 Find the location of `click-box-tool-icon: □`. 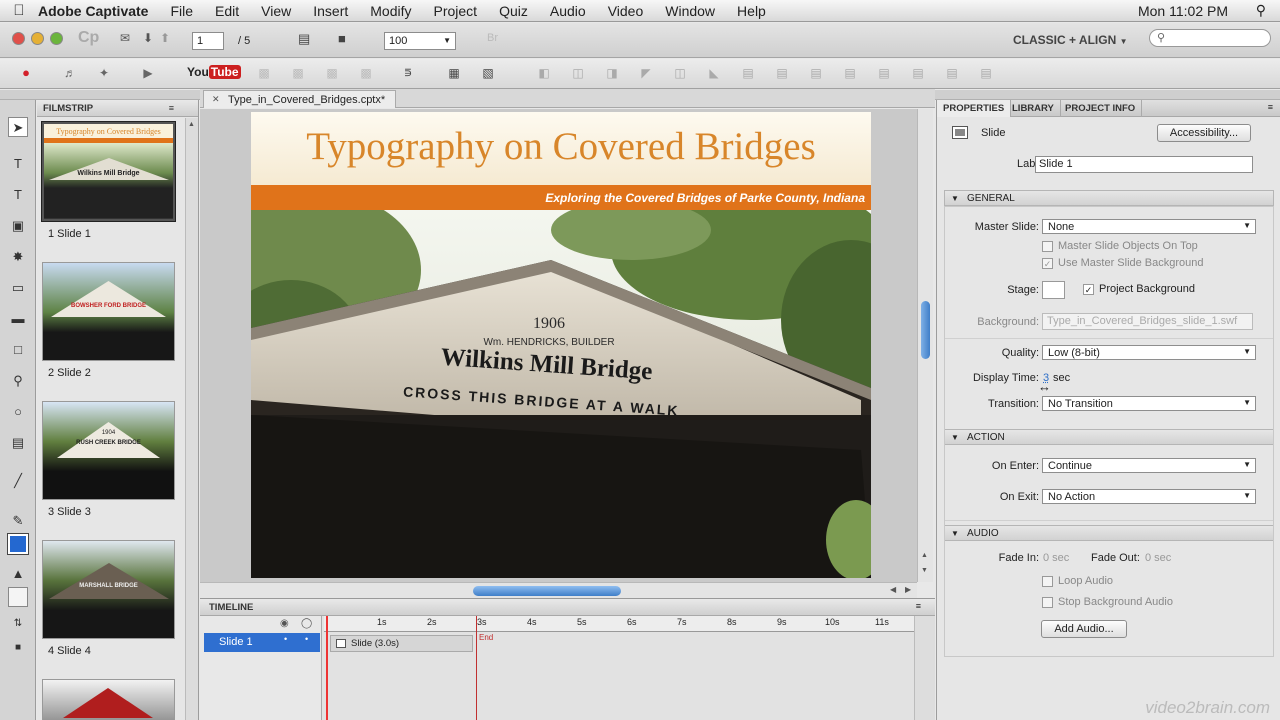

click-box-tool-icon: □ is located at coordinates (18, 350).